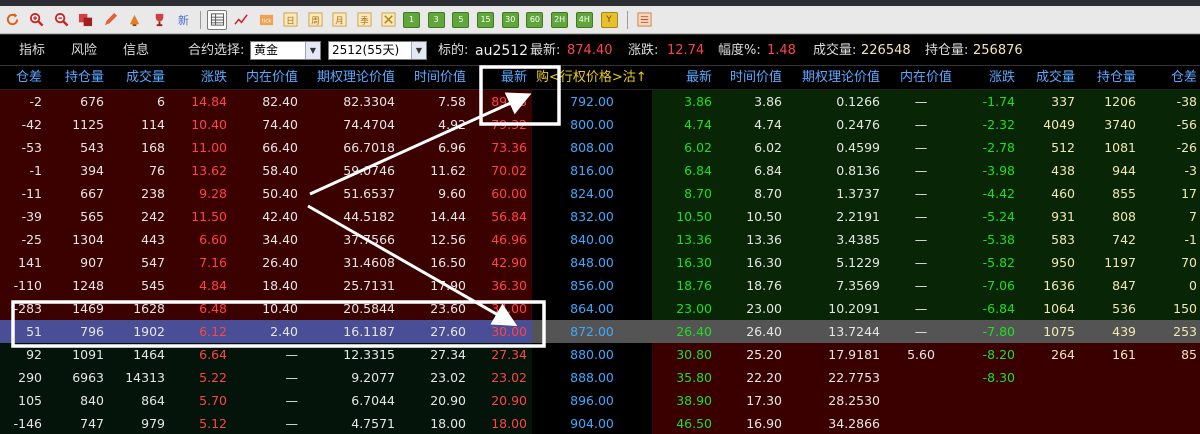 The height and width of the screenshot is (434, 1200). Describe the element at coordinates (682, 101) in the screenshot. I see `put-last-price: 3.86` at that location.